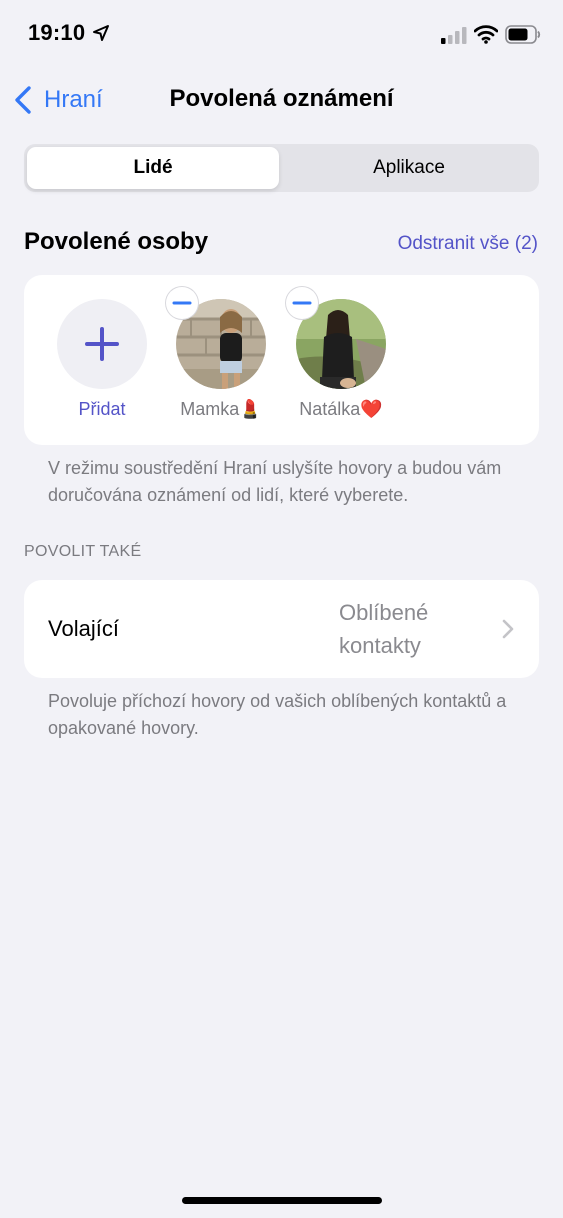 The image size is (563, 1218). What do you see at coordinates (116, 241) in the screenshot?
I see `allowed-people-header: Povolené osoby` at bounding box center [116, 241].